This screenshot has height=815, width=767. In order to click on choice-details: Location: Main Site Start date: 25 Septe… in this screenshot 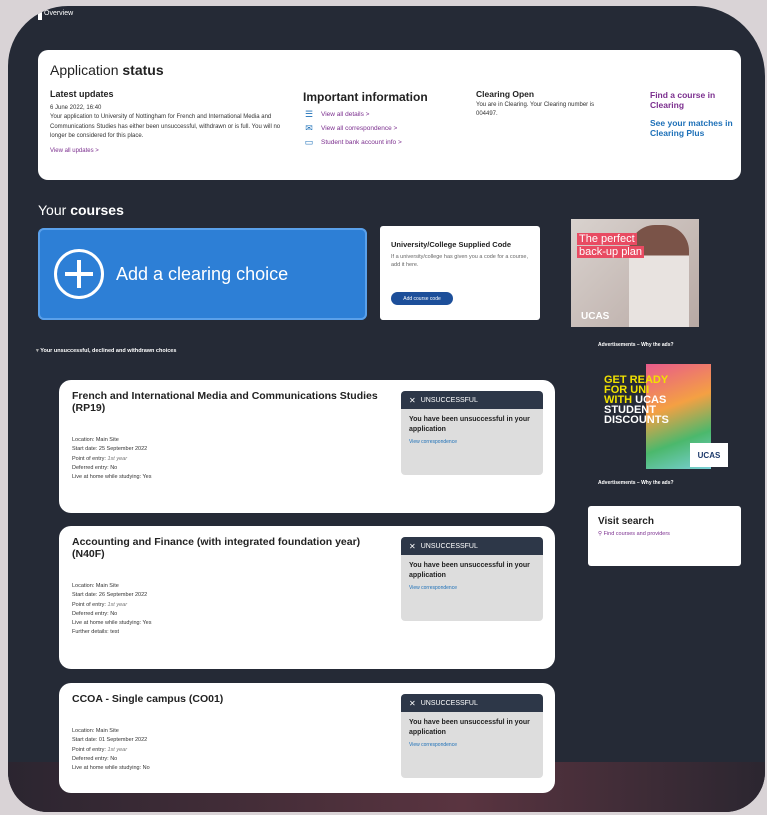, I will do `click(112, 459)`.